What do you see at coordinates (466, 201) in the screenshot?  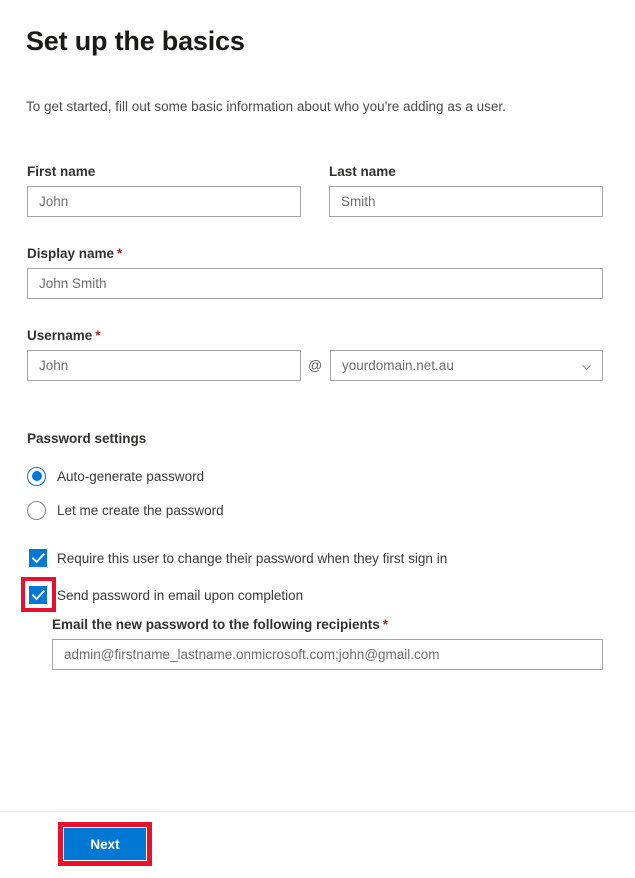 I see `last-name-input: Smith` at bounding box center [466, 201].